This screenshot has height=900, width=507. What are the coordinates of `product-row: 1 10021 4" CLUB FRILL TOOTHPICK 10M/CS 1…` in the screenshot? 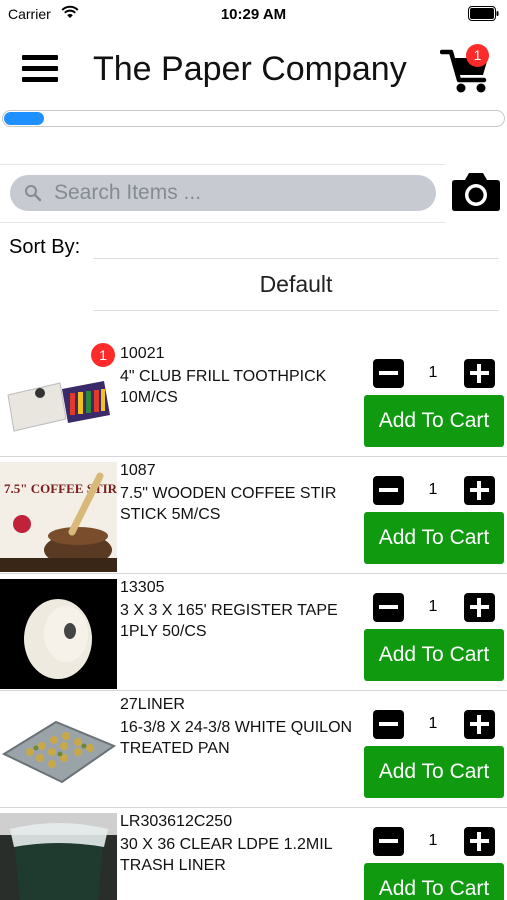 It's located at (253, 398).